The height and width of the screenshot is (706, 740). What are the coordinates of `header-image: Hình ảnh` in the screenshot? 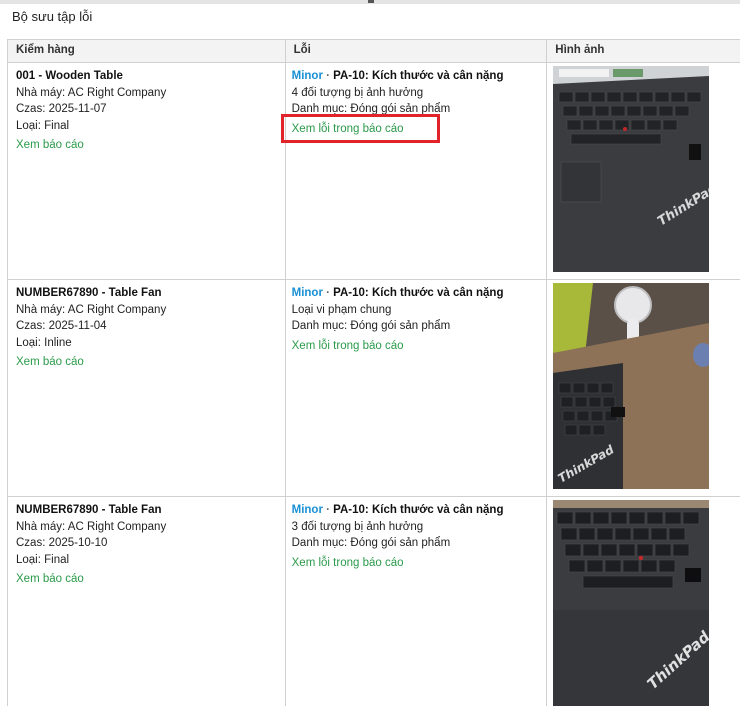 It's located at (643, 51).